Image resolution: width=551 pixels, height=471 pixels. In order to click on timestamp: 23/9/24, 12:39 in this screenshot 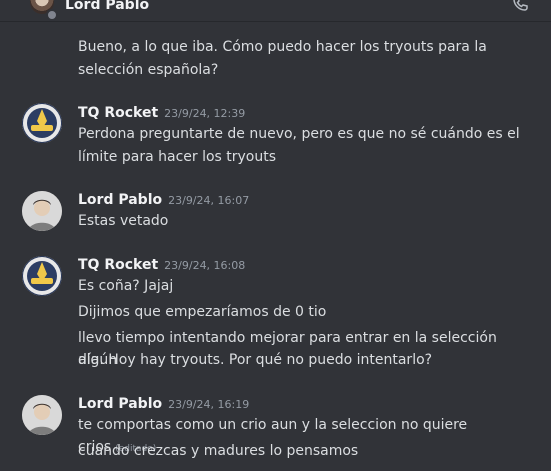, I will do `click(205, 113)`.